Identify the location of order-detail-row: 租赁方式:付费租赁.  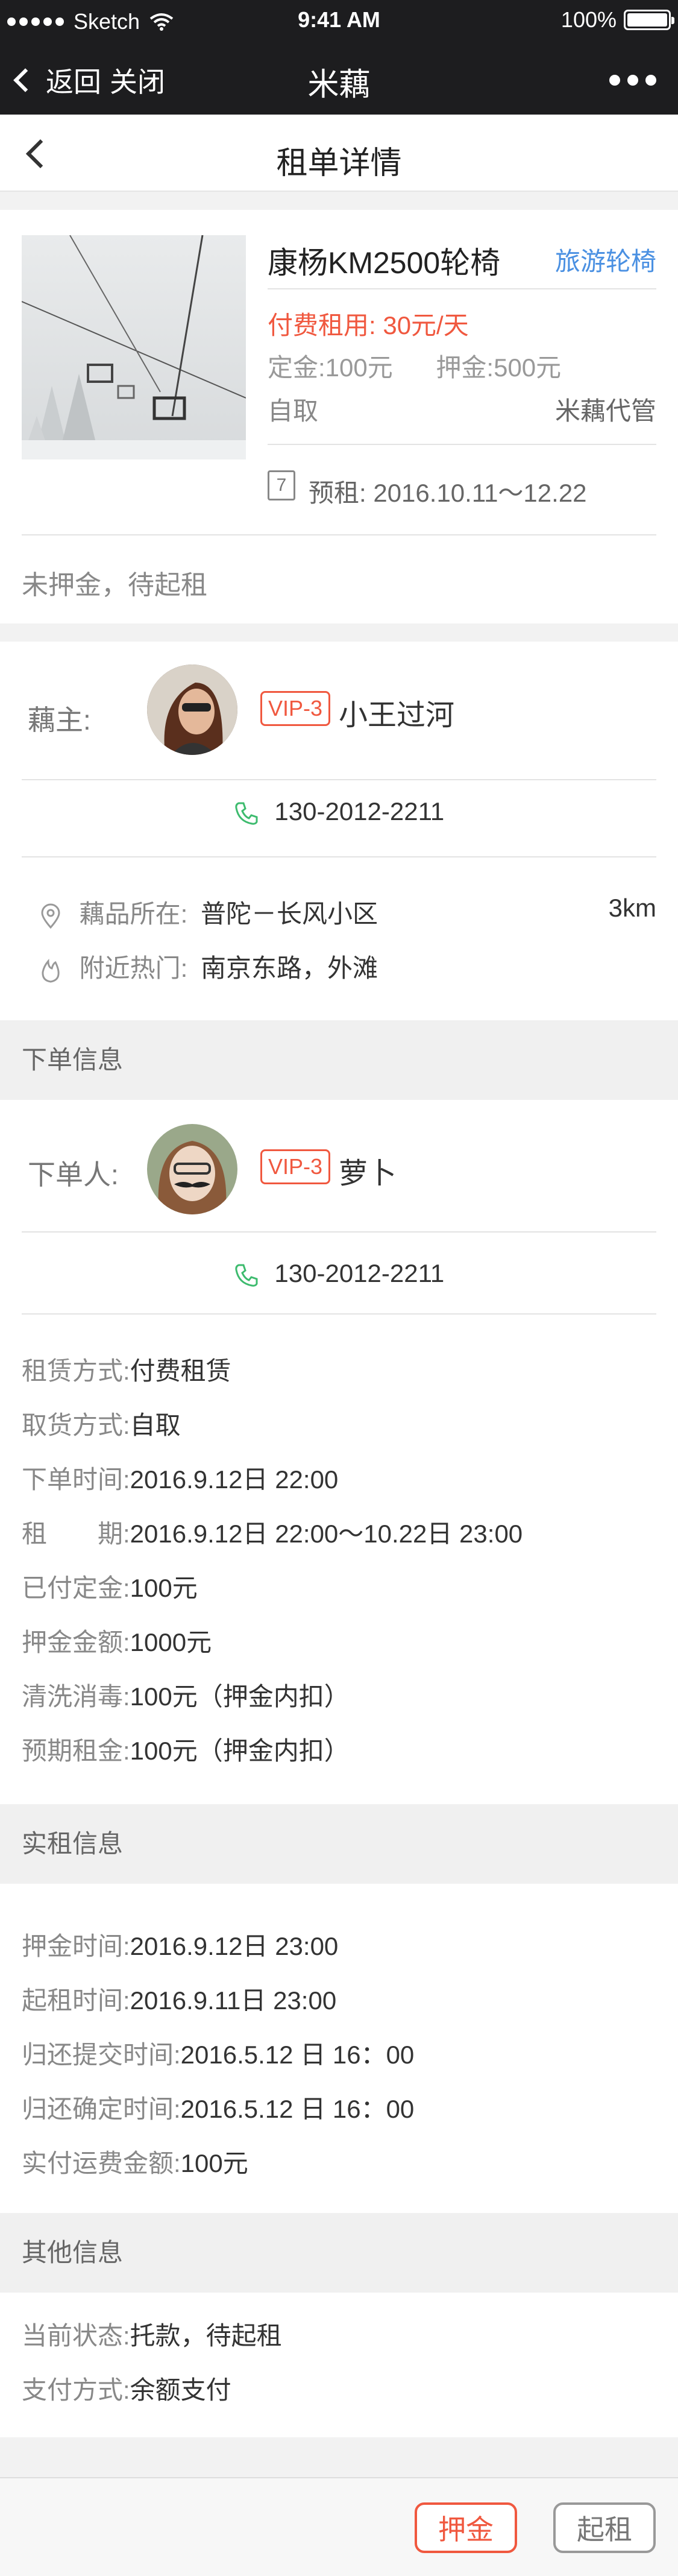
(126, 1371).